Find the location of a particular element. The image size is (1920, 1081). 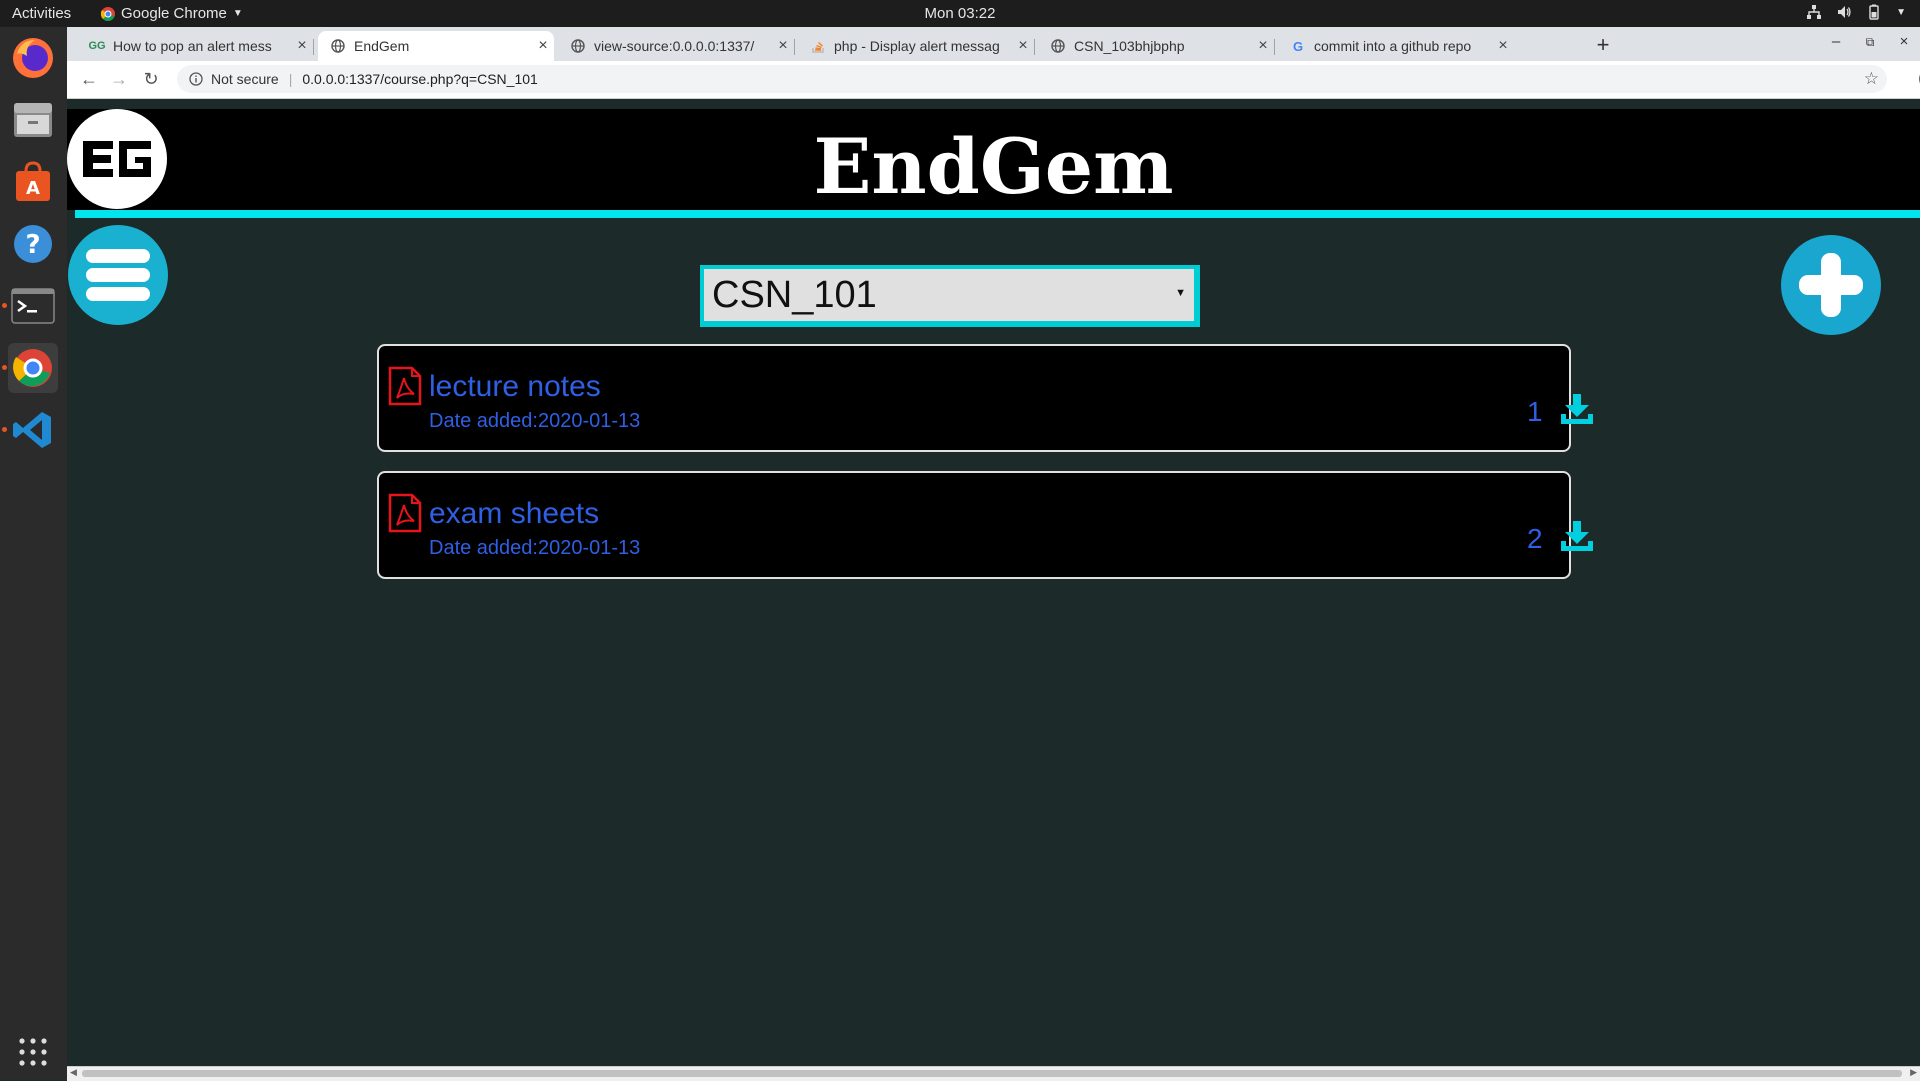

ubuntu-dock: A ? is located at coordinates (33, 553).